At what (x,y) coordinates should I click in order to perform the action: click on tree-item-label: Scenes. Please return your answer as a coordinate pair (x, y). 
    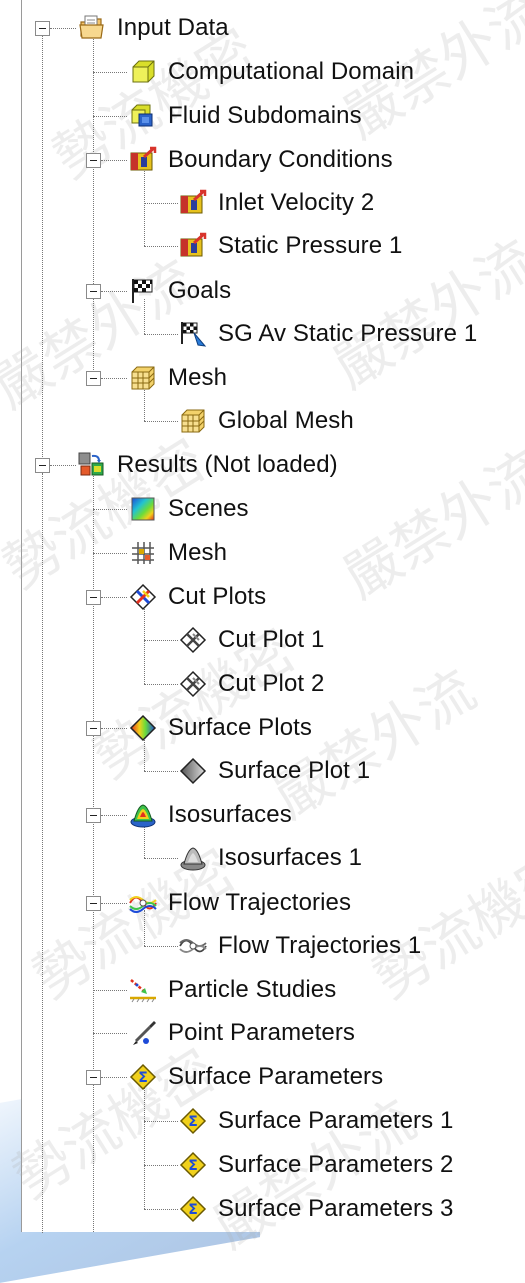
    Looking at the image, I should click on (208, 508).